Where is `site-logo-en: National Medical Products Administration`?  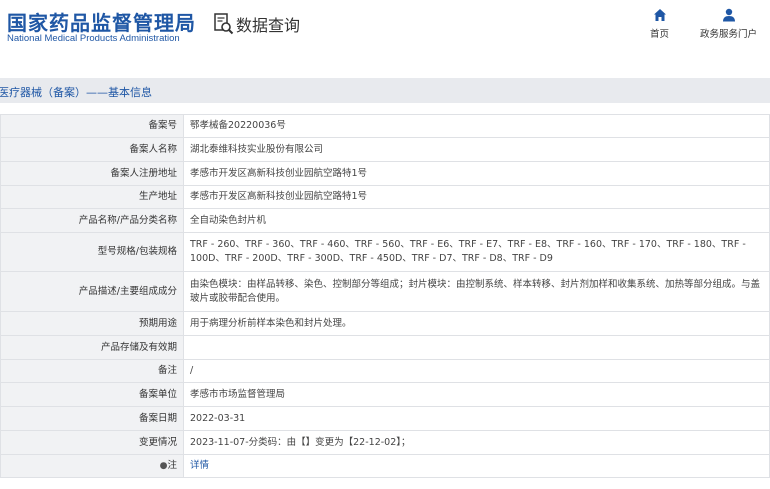
site-logo-en: National Medical Products Administration is located at coordinates (93, 38).